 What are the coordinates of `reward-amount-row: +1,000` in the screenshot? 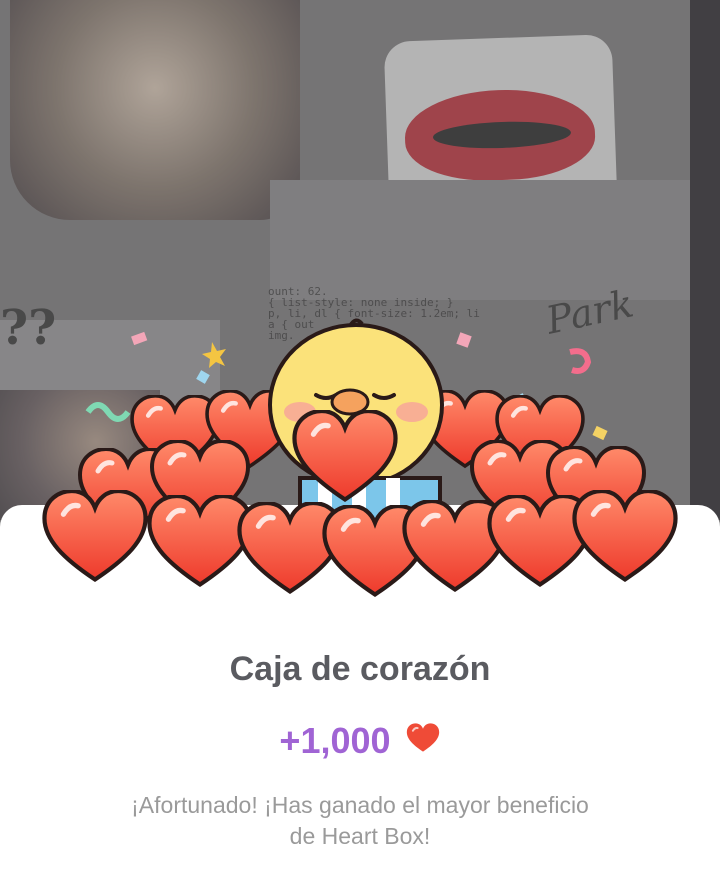 It's located at (360, 742).